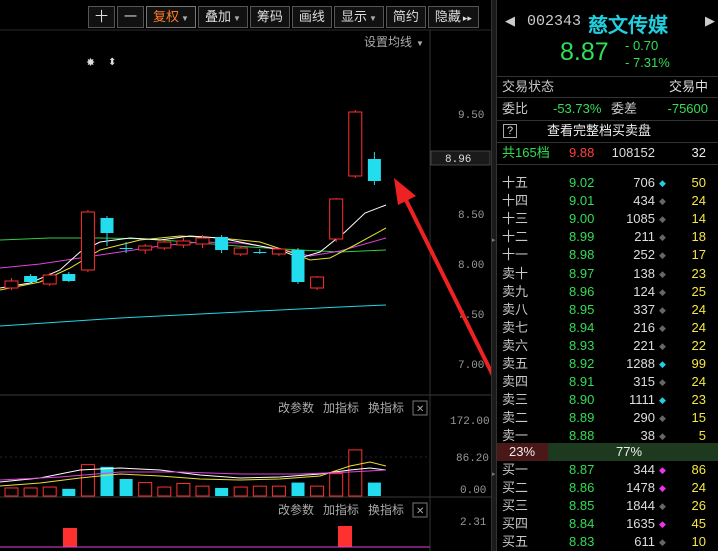 The image size is (718, 551). I want to click on ask-level-row: 十五 9.02 706 ◆ 50, so click(607, 183).